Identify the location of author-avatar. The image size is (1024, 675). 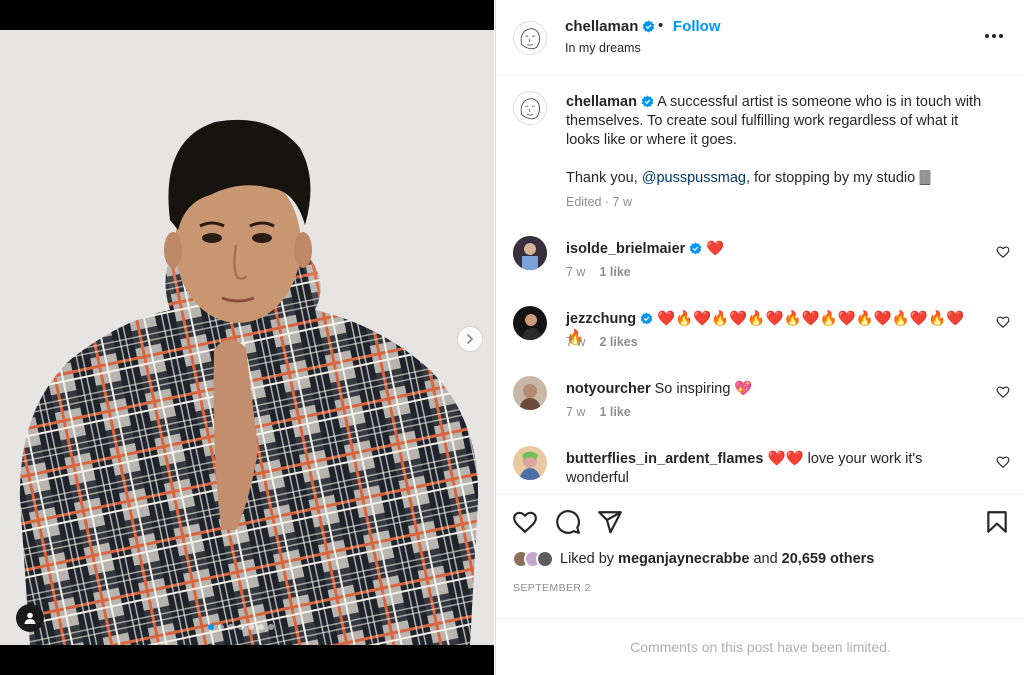
(530, 38).